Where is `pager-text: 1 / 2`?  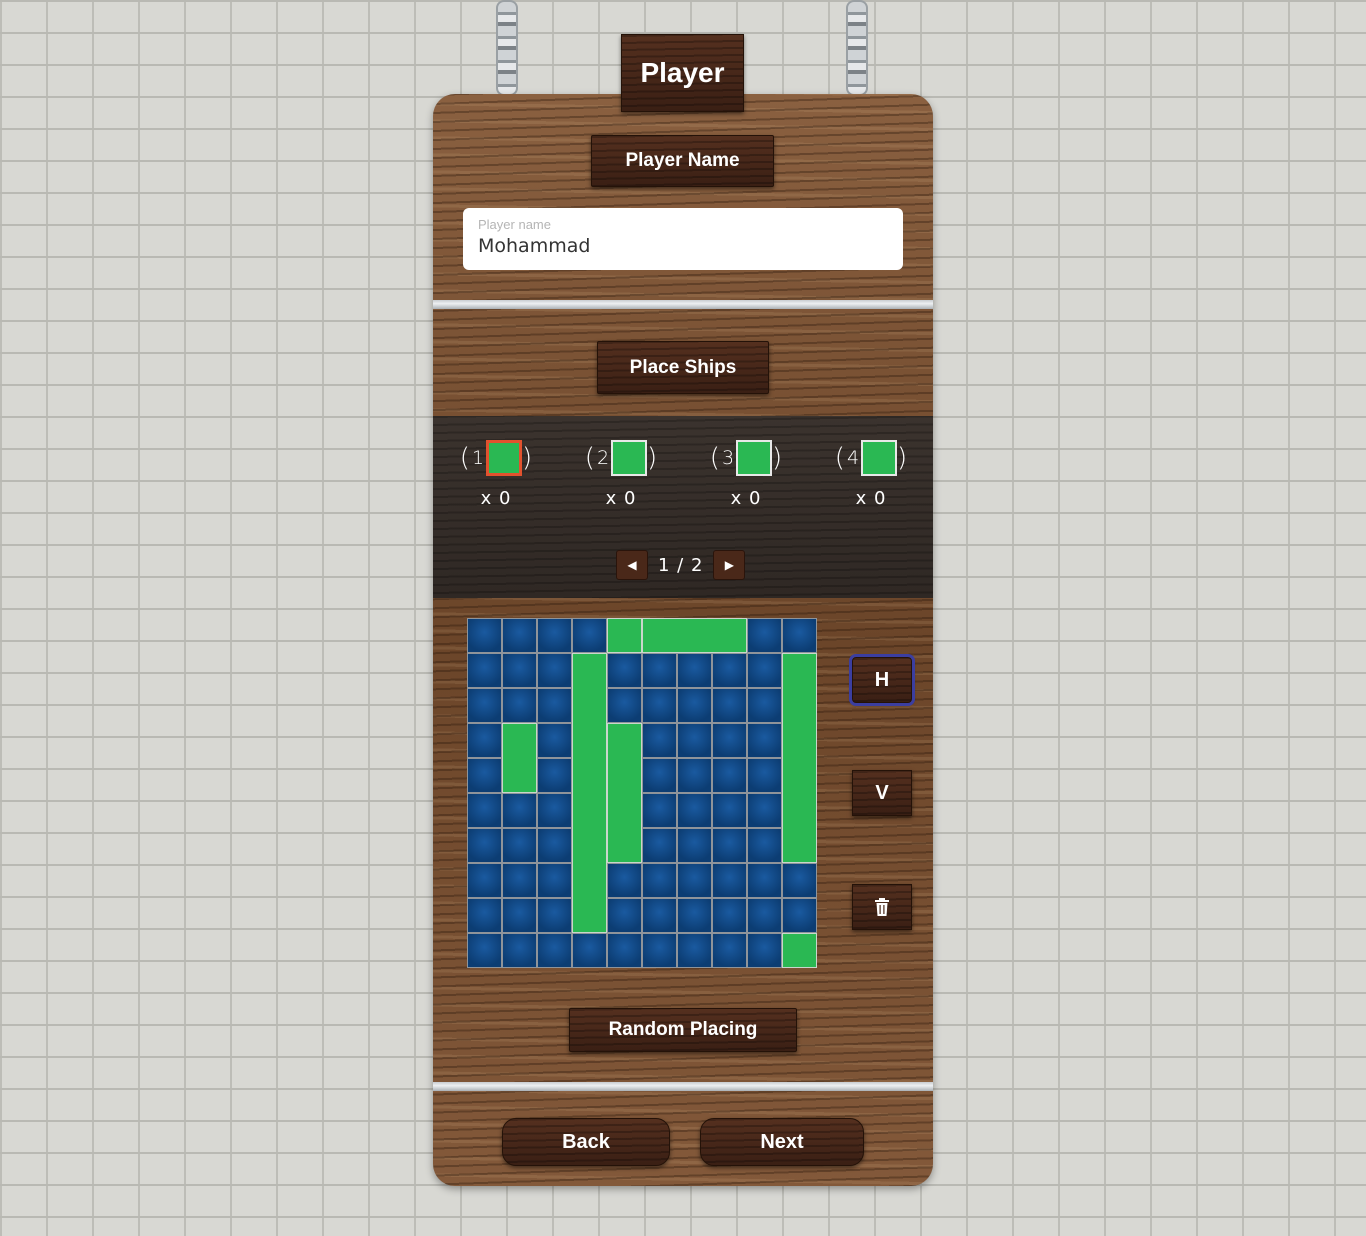 pager-text: 1 / 2 is located at coordinates (681, 565).